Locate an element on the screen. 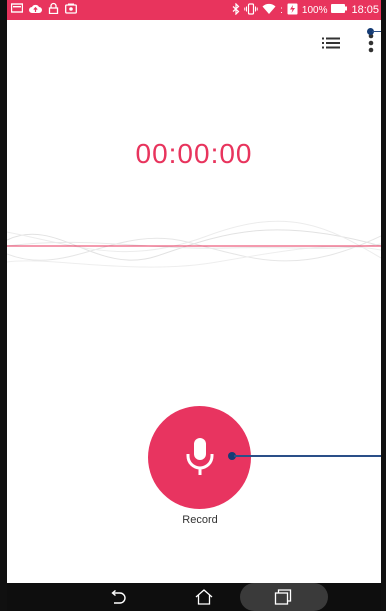 This screenshot has width=386, height=611. vibrate-icon is located at coordinates (251, 10).